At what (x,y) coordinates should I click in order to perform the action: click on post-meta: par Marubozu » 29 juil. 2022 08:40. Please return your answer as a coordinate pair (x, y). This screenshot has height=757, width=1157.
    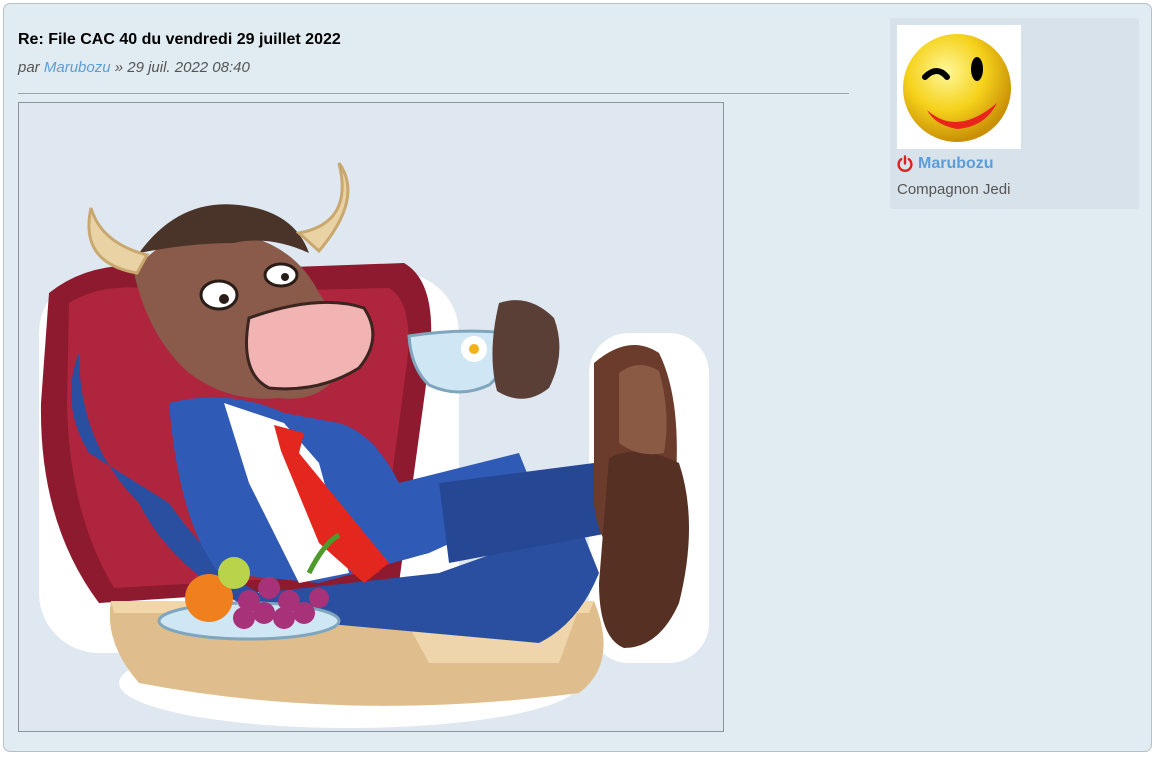
    Looking at the image, I should click on (134, 67).